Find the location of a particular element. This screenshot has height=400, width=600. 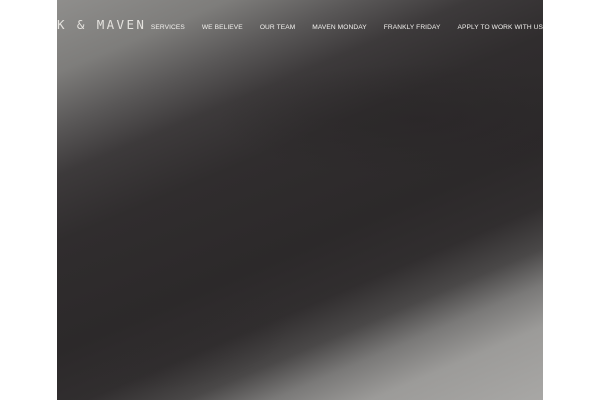

nav-item-we-believe: WE BELIEVE is located at coordinates (222, 28).